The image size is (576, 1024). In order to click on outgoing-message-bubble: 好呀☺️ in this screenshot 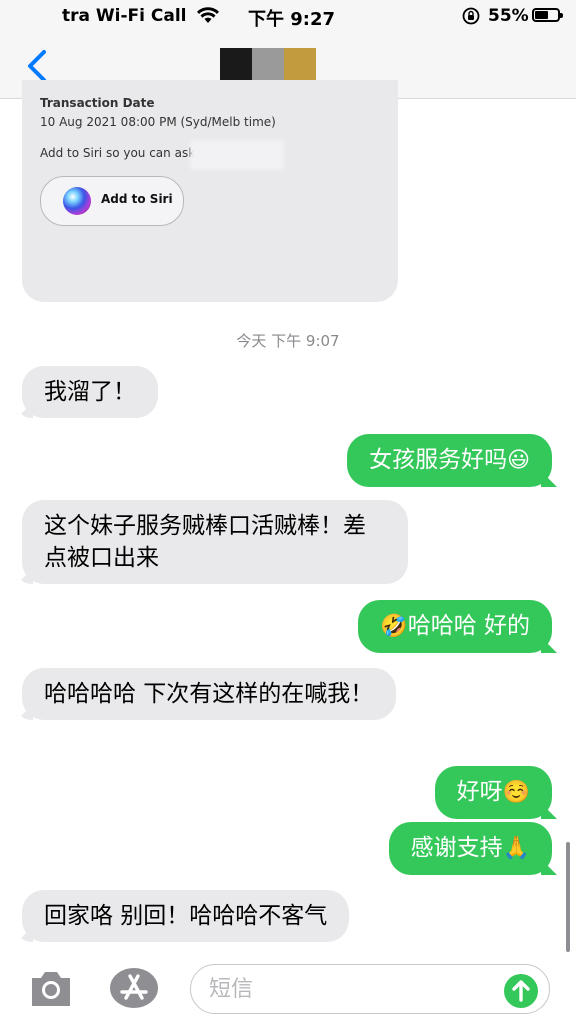, I will do `click(493, 792)`.